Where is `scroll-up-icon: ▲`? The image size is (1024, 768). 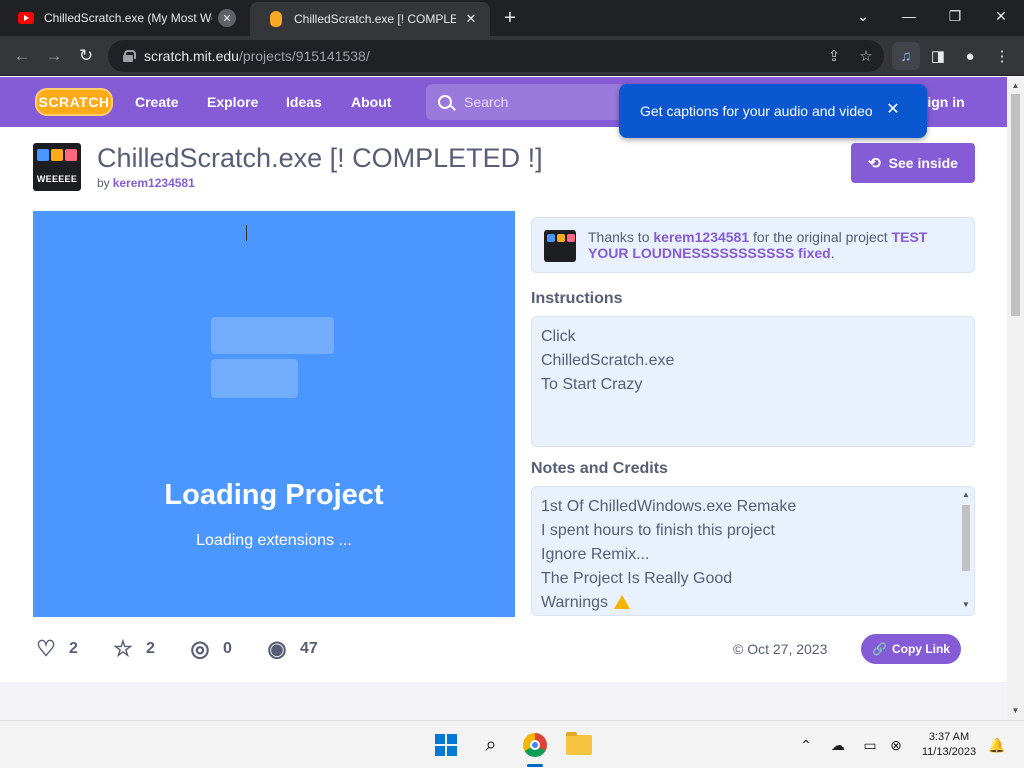 scroll-up-icon: ▲ is located at coordinates (966, 495).